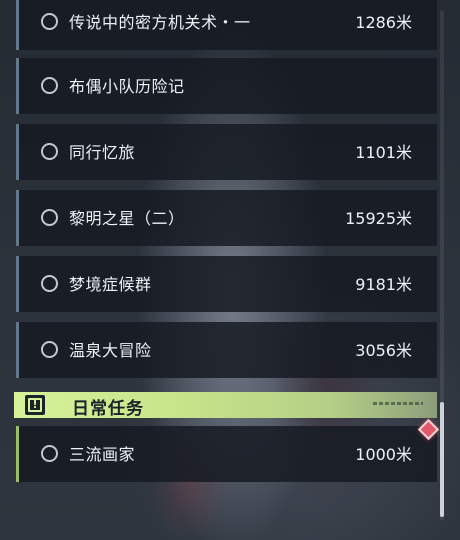 Image resolution: width=460 pixels, height=540 pixels. What do you see at coordinates (226, 284) in the screenshot?
I see `quest-item: 梦境症候群 9181米` at bounding box center [226, 284].